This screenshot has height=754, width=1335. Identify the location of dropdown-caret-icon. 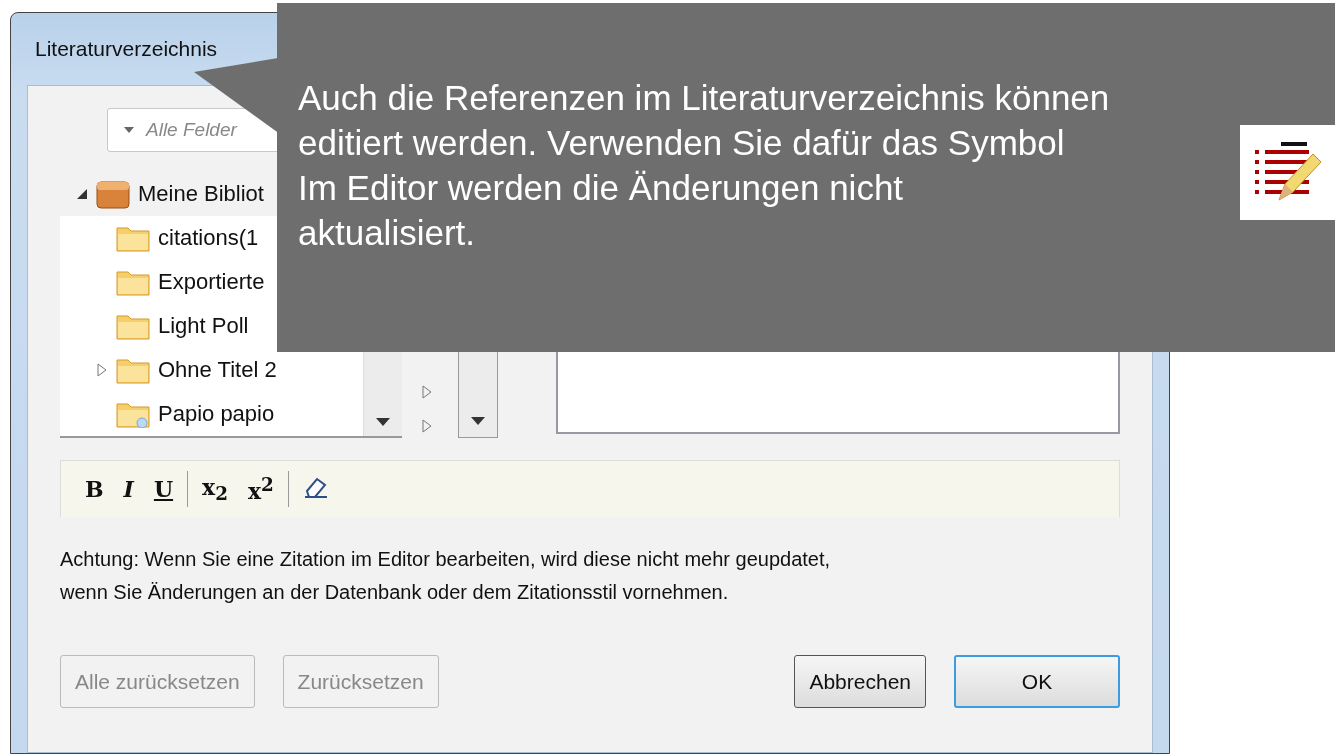
(129, 130).